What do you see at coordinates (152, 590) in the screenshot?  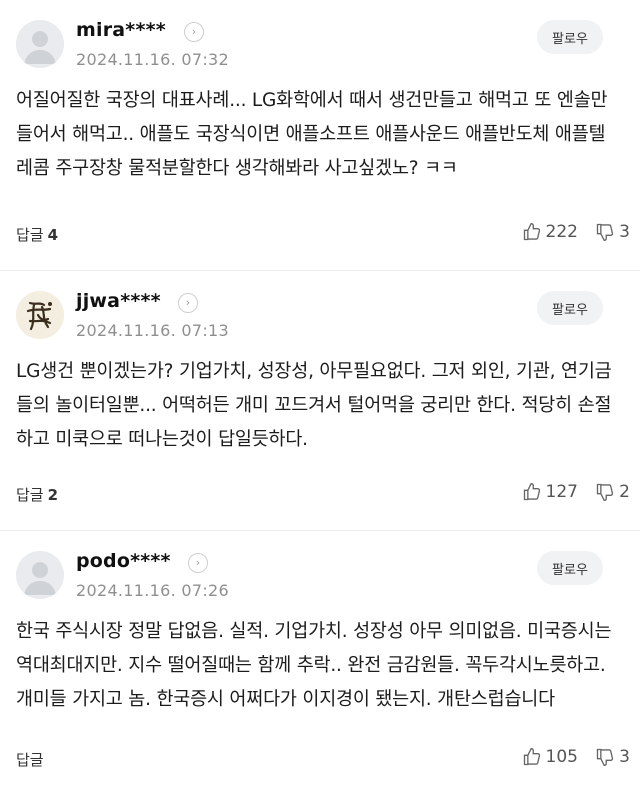 I see `timestamp: 2024.11.16. 07:26` at bounding box center [152, 590].